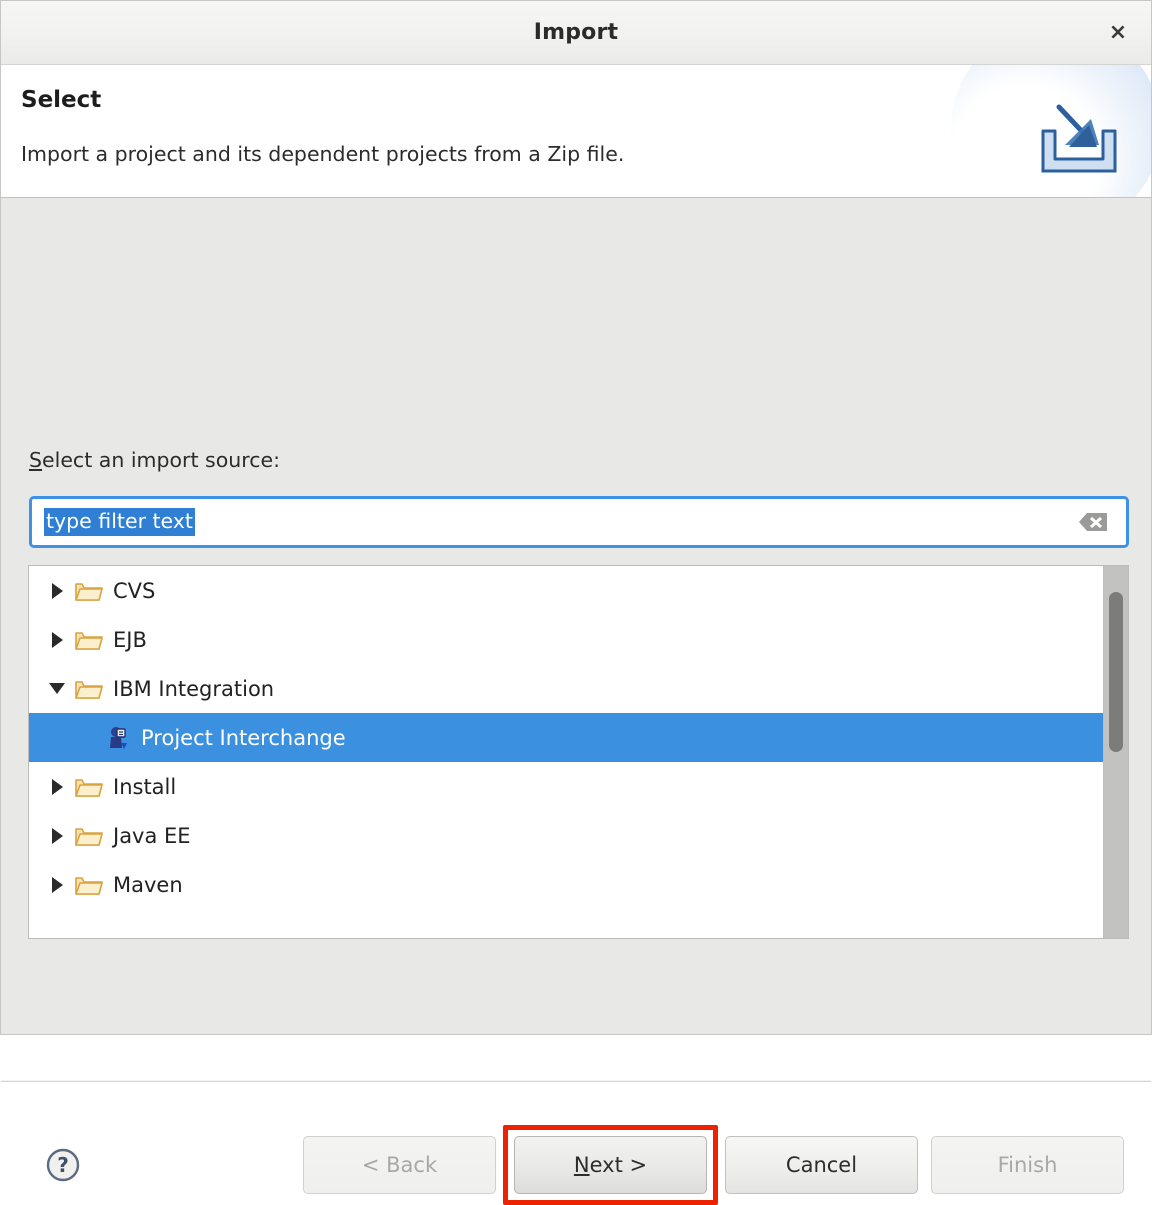 This screenshot has height=1205, width=1152. Describe the element at coordinates (566, 835) in the screenshot. I see `tree-item-java-ee: Java EE` at that location.